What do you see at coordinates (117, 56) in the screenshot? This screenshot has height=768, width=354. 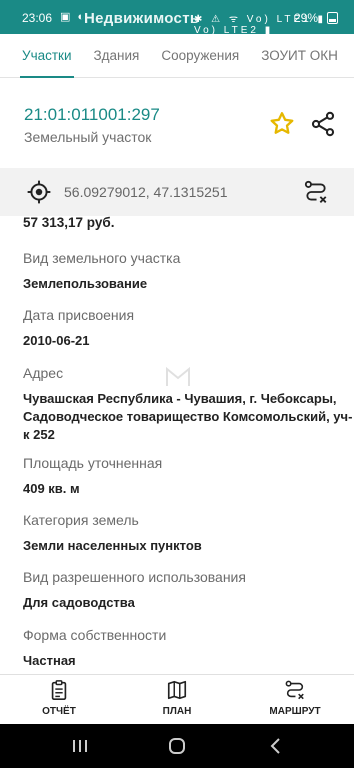 I see `tab-buildings: Здания` at bounding box center [117, 56].